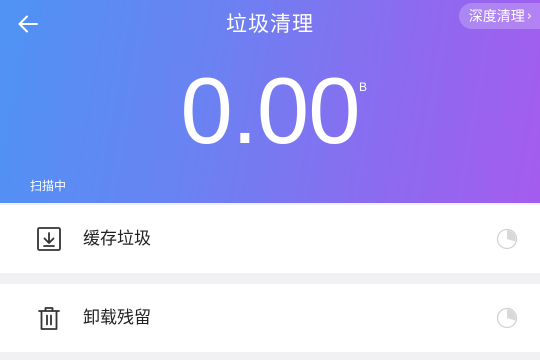 Image resolution: width=540 pixels, height=360 pixels. I want to click on category-label: 卸载残留, so click(117, 318).